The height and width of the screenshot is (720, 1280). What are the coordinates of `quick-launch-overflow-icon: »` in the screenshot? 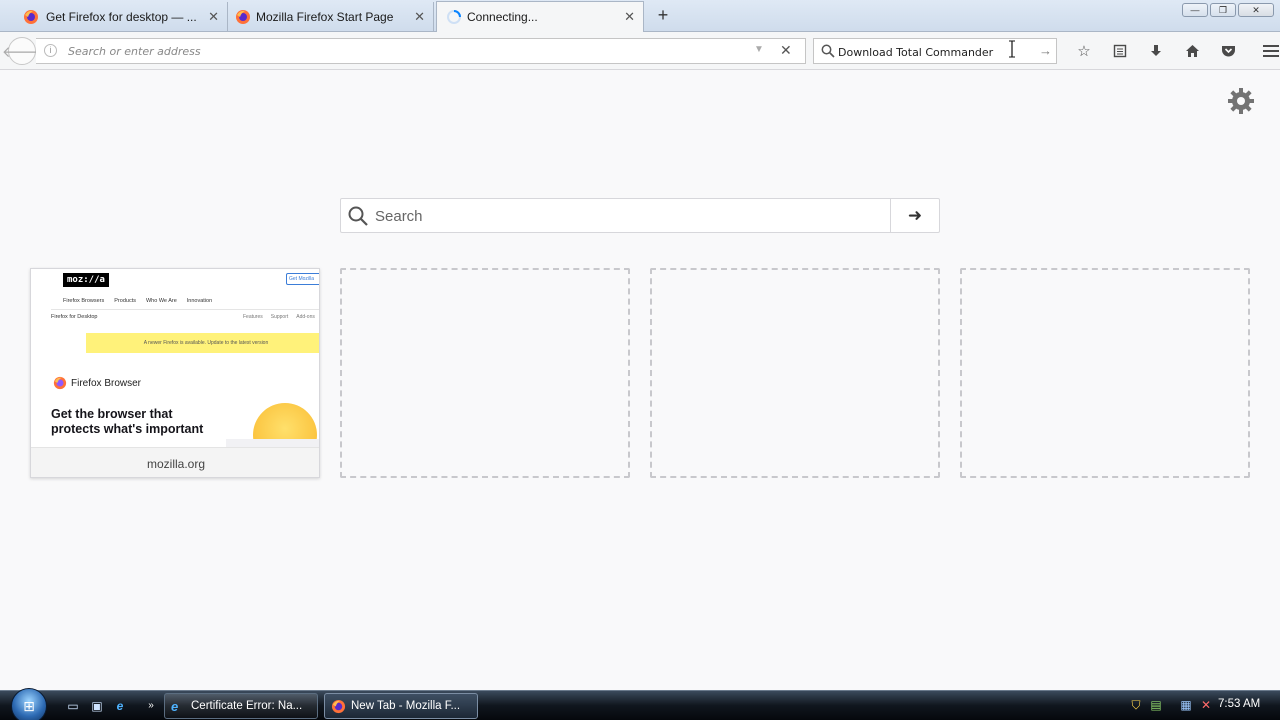 It's located at (151, 706).